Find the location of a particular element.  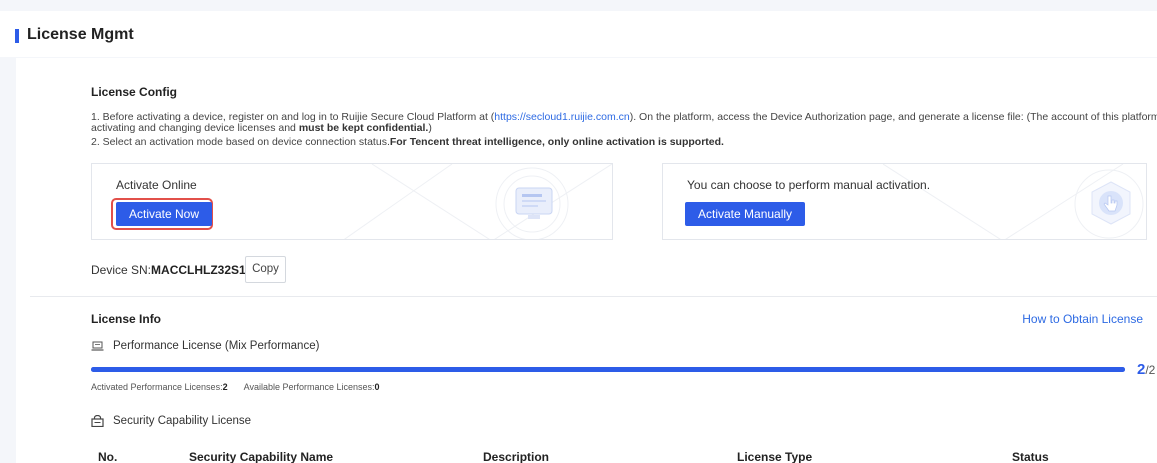

how-to-obtain-license-link: How to Obtain License is located at coordinates (1082, 319).